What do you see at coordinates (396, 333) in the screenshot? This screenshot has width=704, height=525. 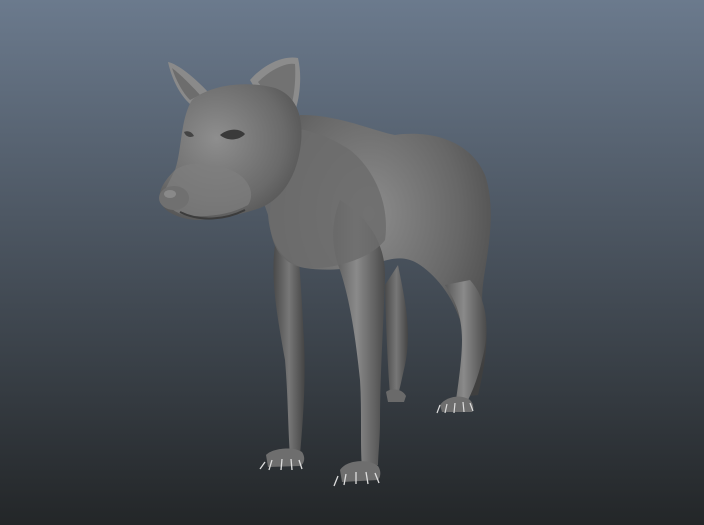 I see `rear-far-leg` at bounding box center [396, 333].